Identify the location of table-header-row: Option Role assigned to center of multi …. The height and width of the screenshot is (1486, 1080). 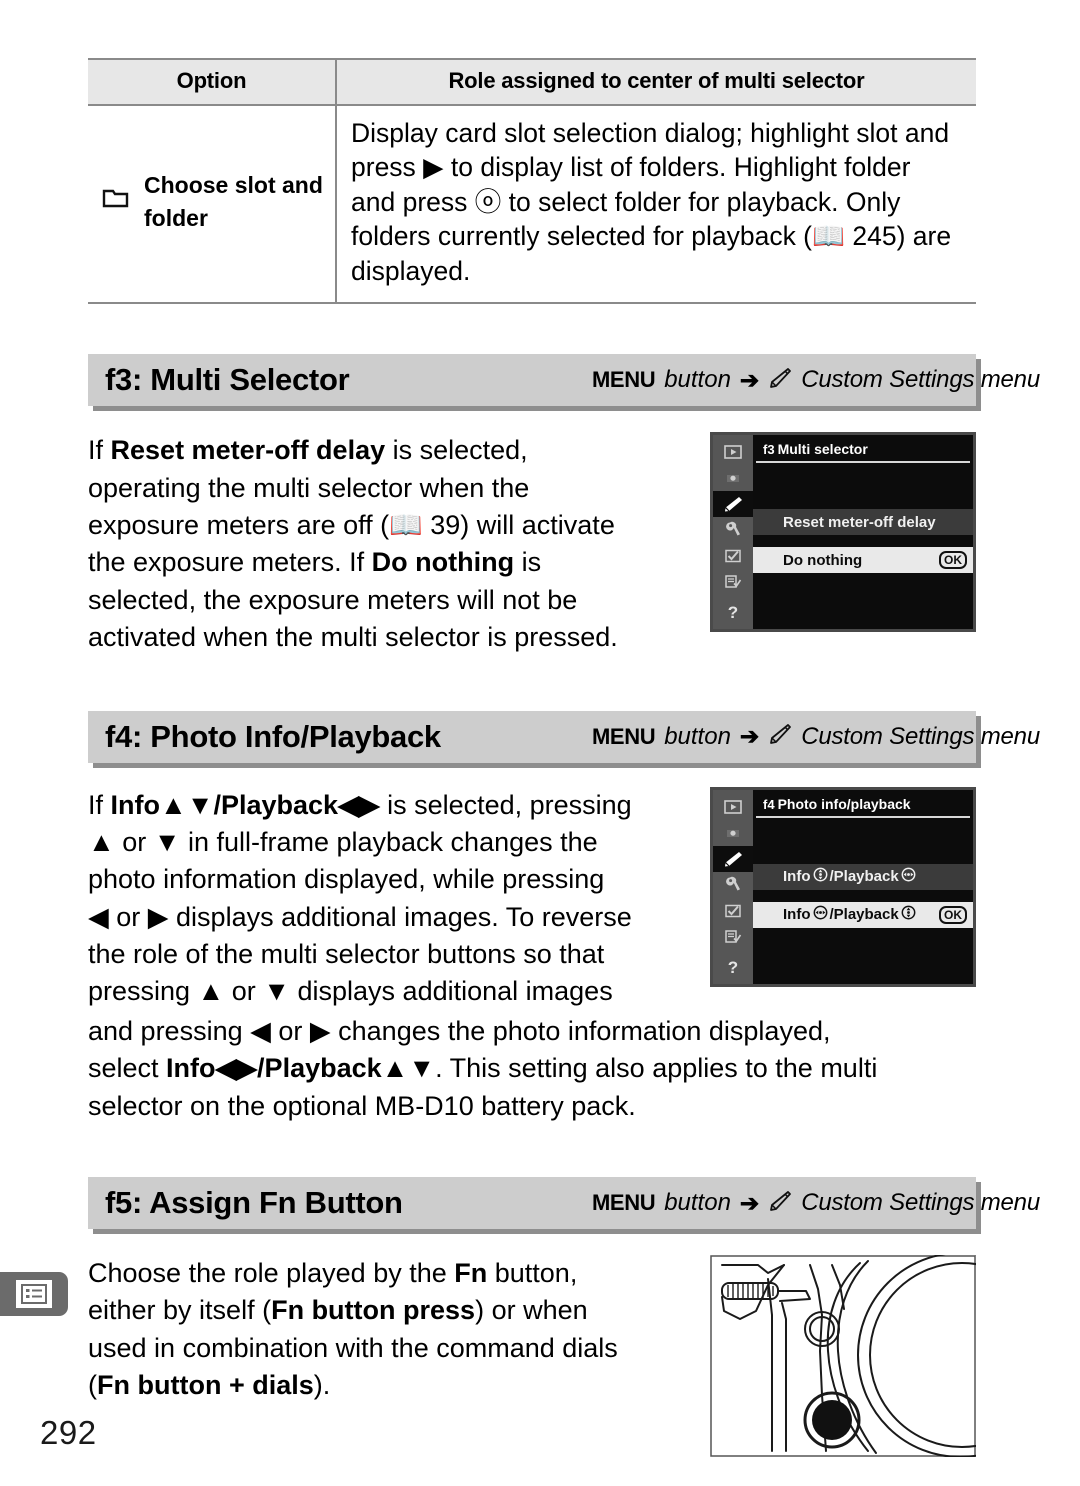
(532, 82).